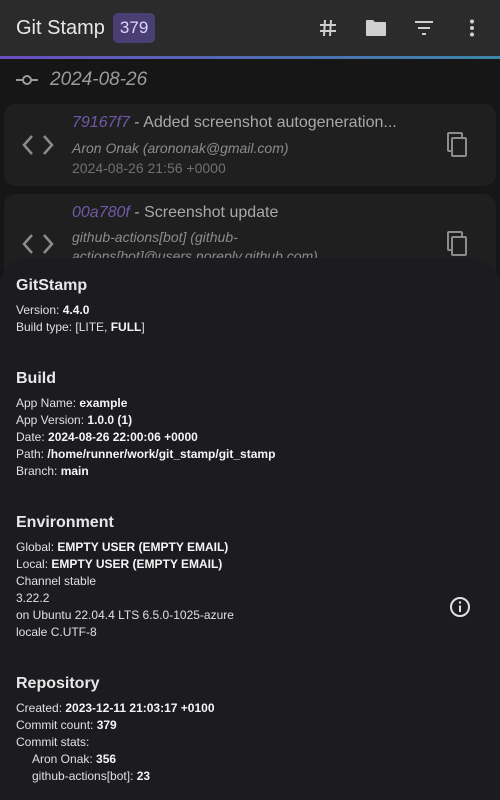 This screenshot has width=500, height=800. What do you see at coordinates (64, 759) in the screenshot?
I see `row-label: Aron Onak:` at bounding box center [64, 759].